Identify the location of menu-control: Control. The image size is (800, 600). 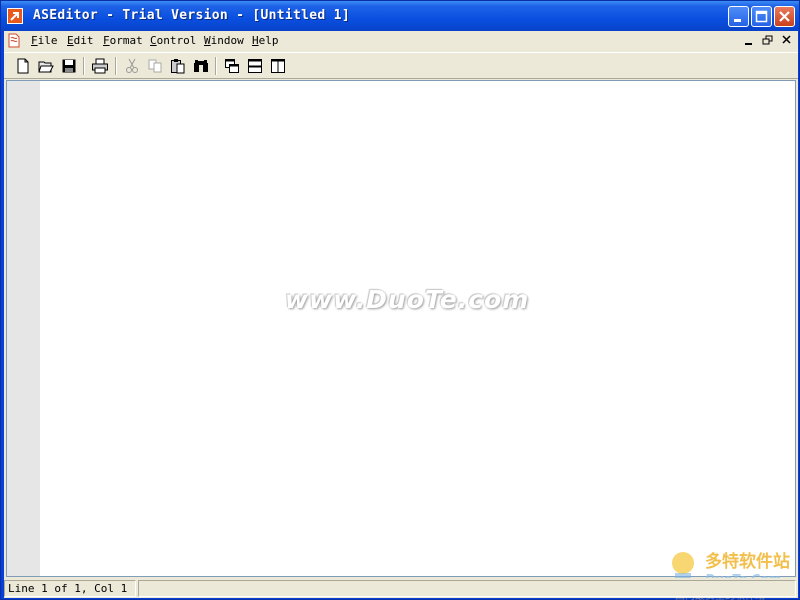
(173, 40).